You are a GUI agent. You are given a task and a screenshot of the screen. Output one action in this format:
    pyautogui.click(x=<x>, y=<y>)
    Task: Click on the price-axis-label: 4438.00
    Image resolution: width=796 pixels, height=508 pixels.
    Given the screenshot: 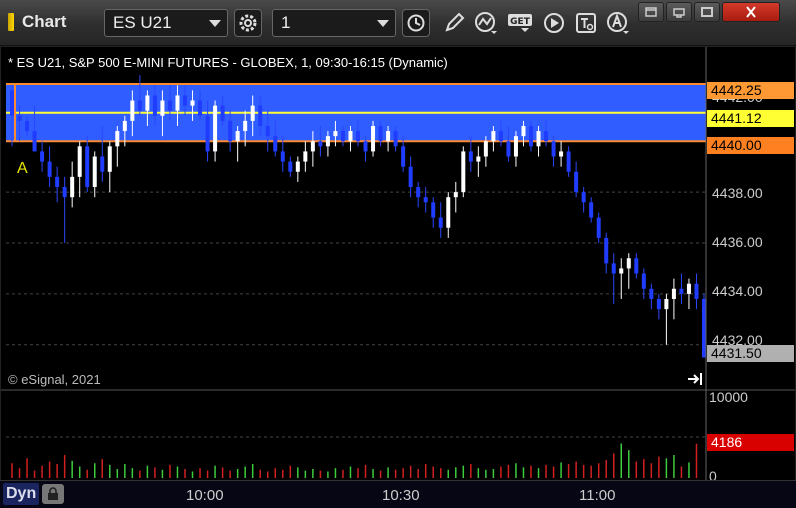 What is the action you would take?
    pyautogui.click(x=737, y=193)
    